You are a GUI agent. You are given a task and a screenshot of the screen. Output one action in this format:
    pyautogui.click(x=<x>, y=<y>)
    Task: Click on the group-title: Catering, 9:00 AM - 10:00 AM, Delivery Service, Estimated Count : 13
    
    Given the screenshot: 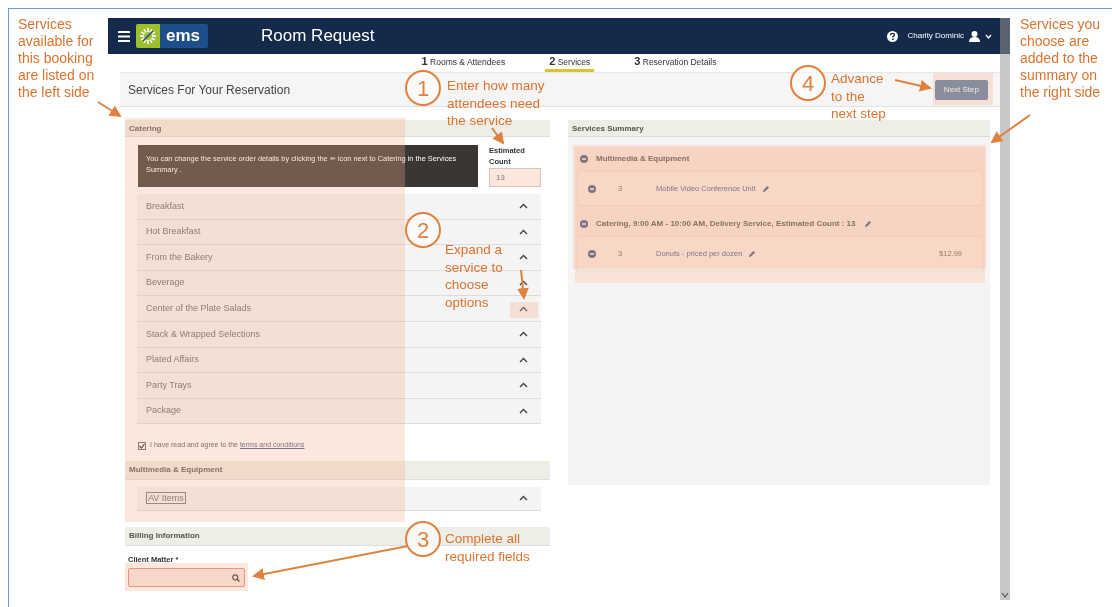 What is the action you would take?
    pyautogui.click(x=726, y=224)
    